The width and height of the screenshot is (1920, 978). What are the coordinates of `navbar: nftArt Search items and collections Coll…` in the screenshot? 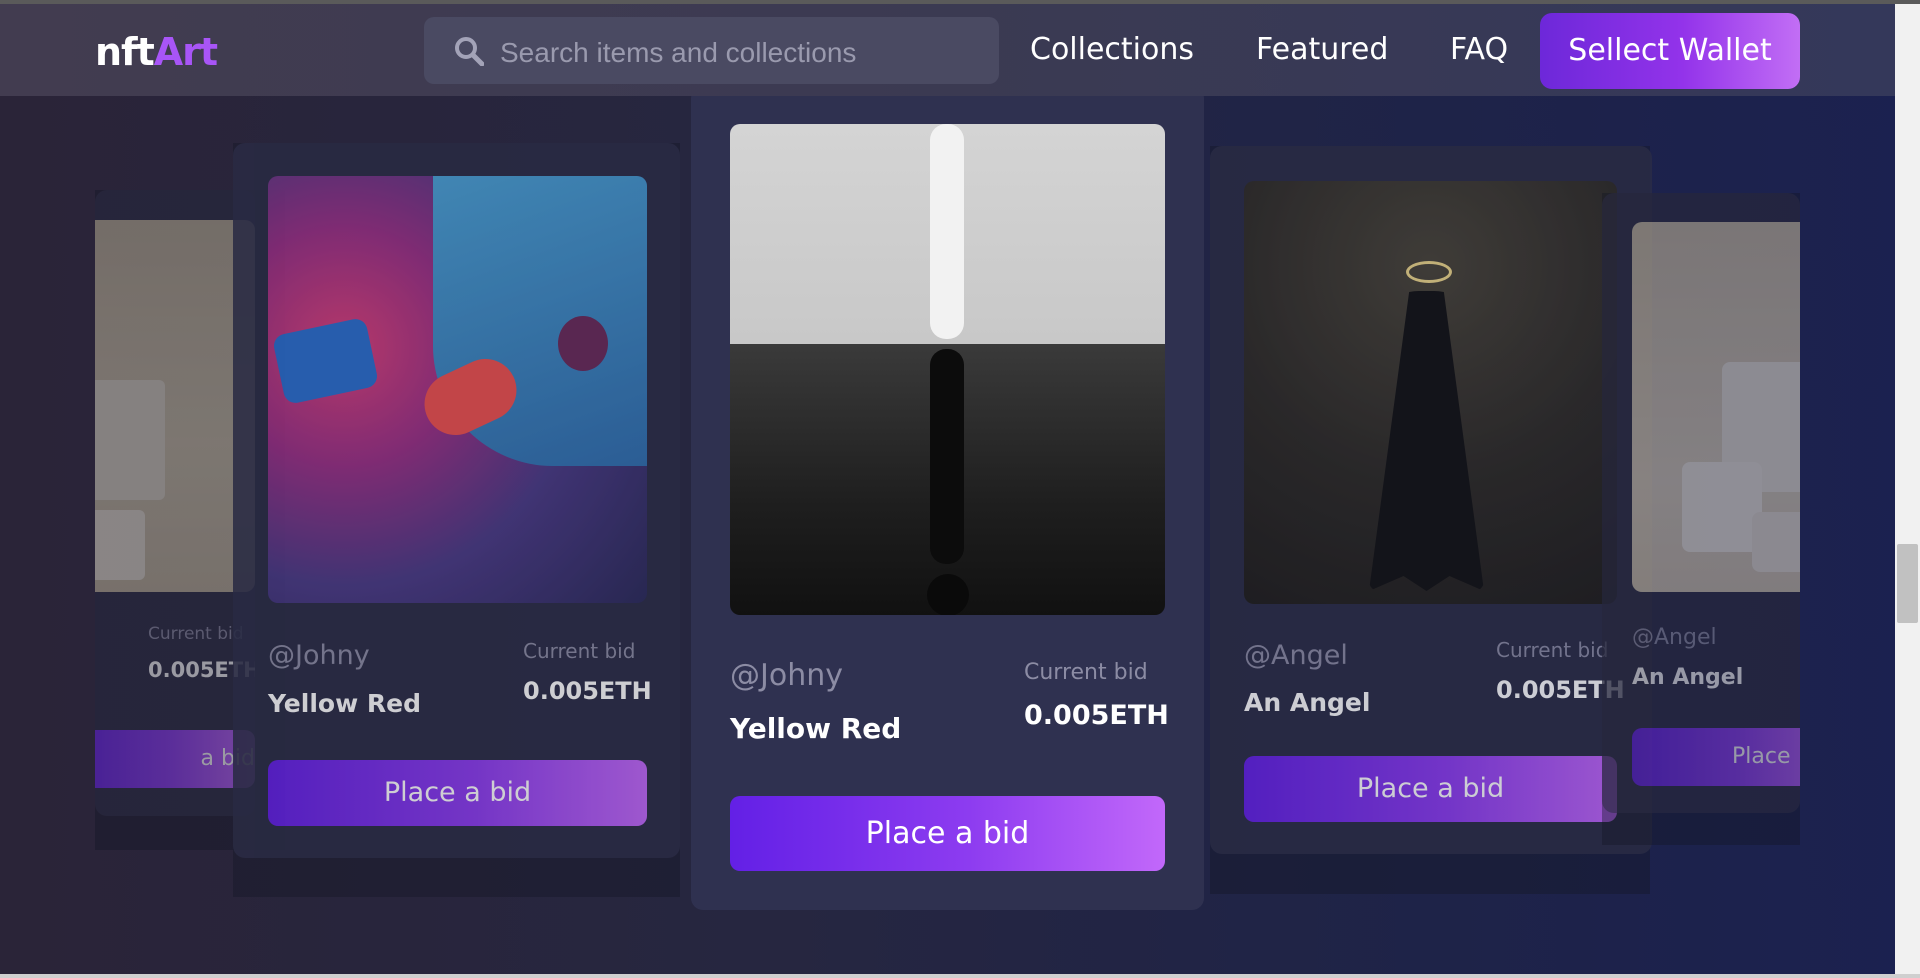 It's located at (947, 50).